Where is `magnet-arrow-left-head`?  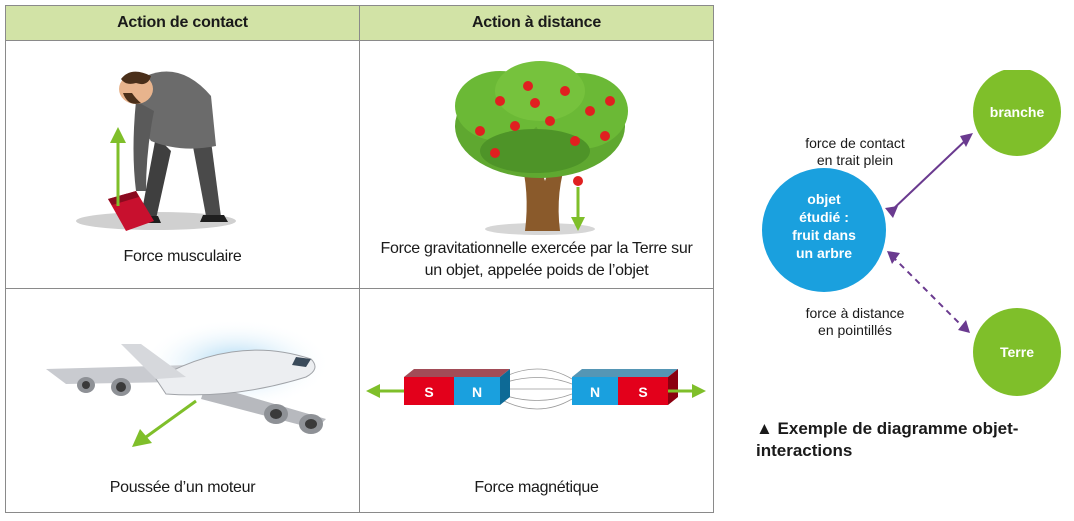
magnet-arrow-left-head is located at coordinates (373, 391).